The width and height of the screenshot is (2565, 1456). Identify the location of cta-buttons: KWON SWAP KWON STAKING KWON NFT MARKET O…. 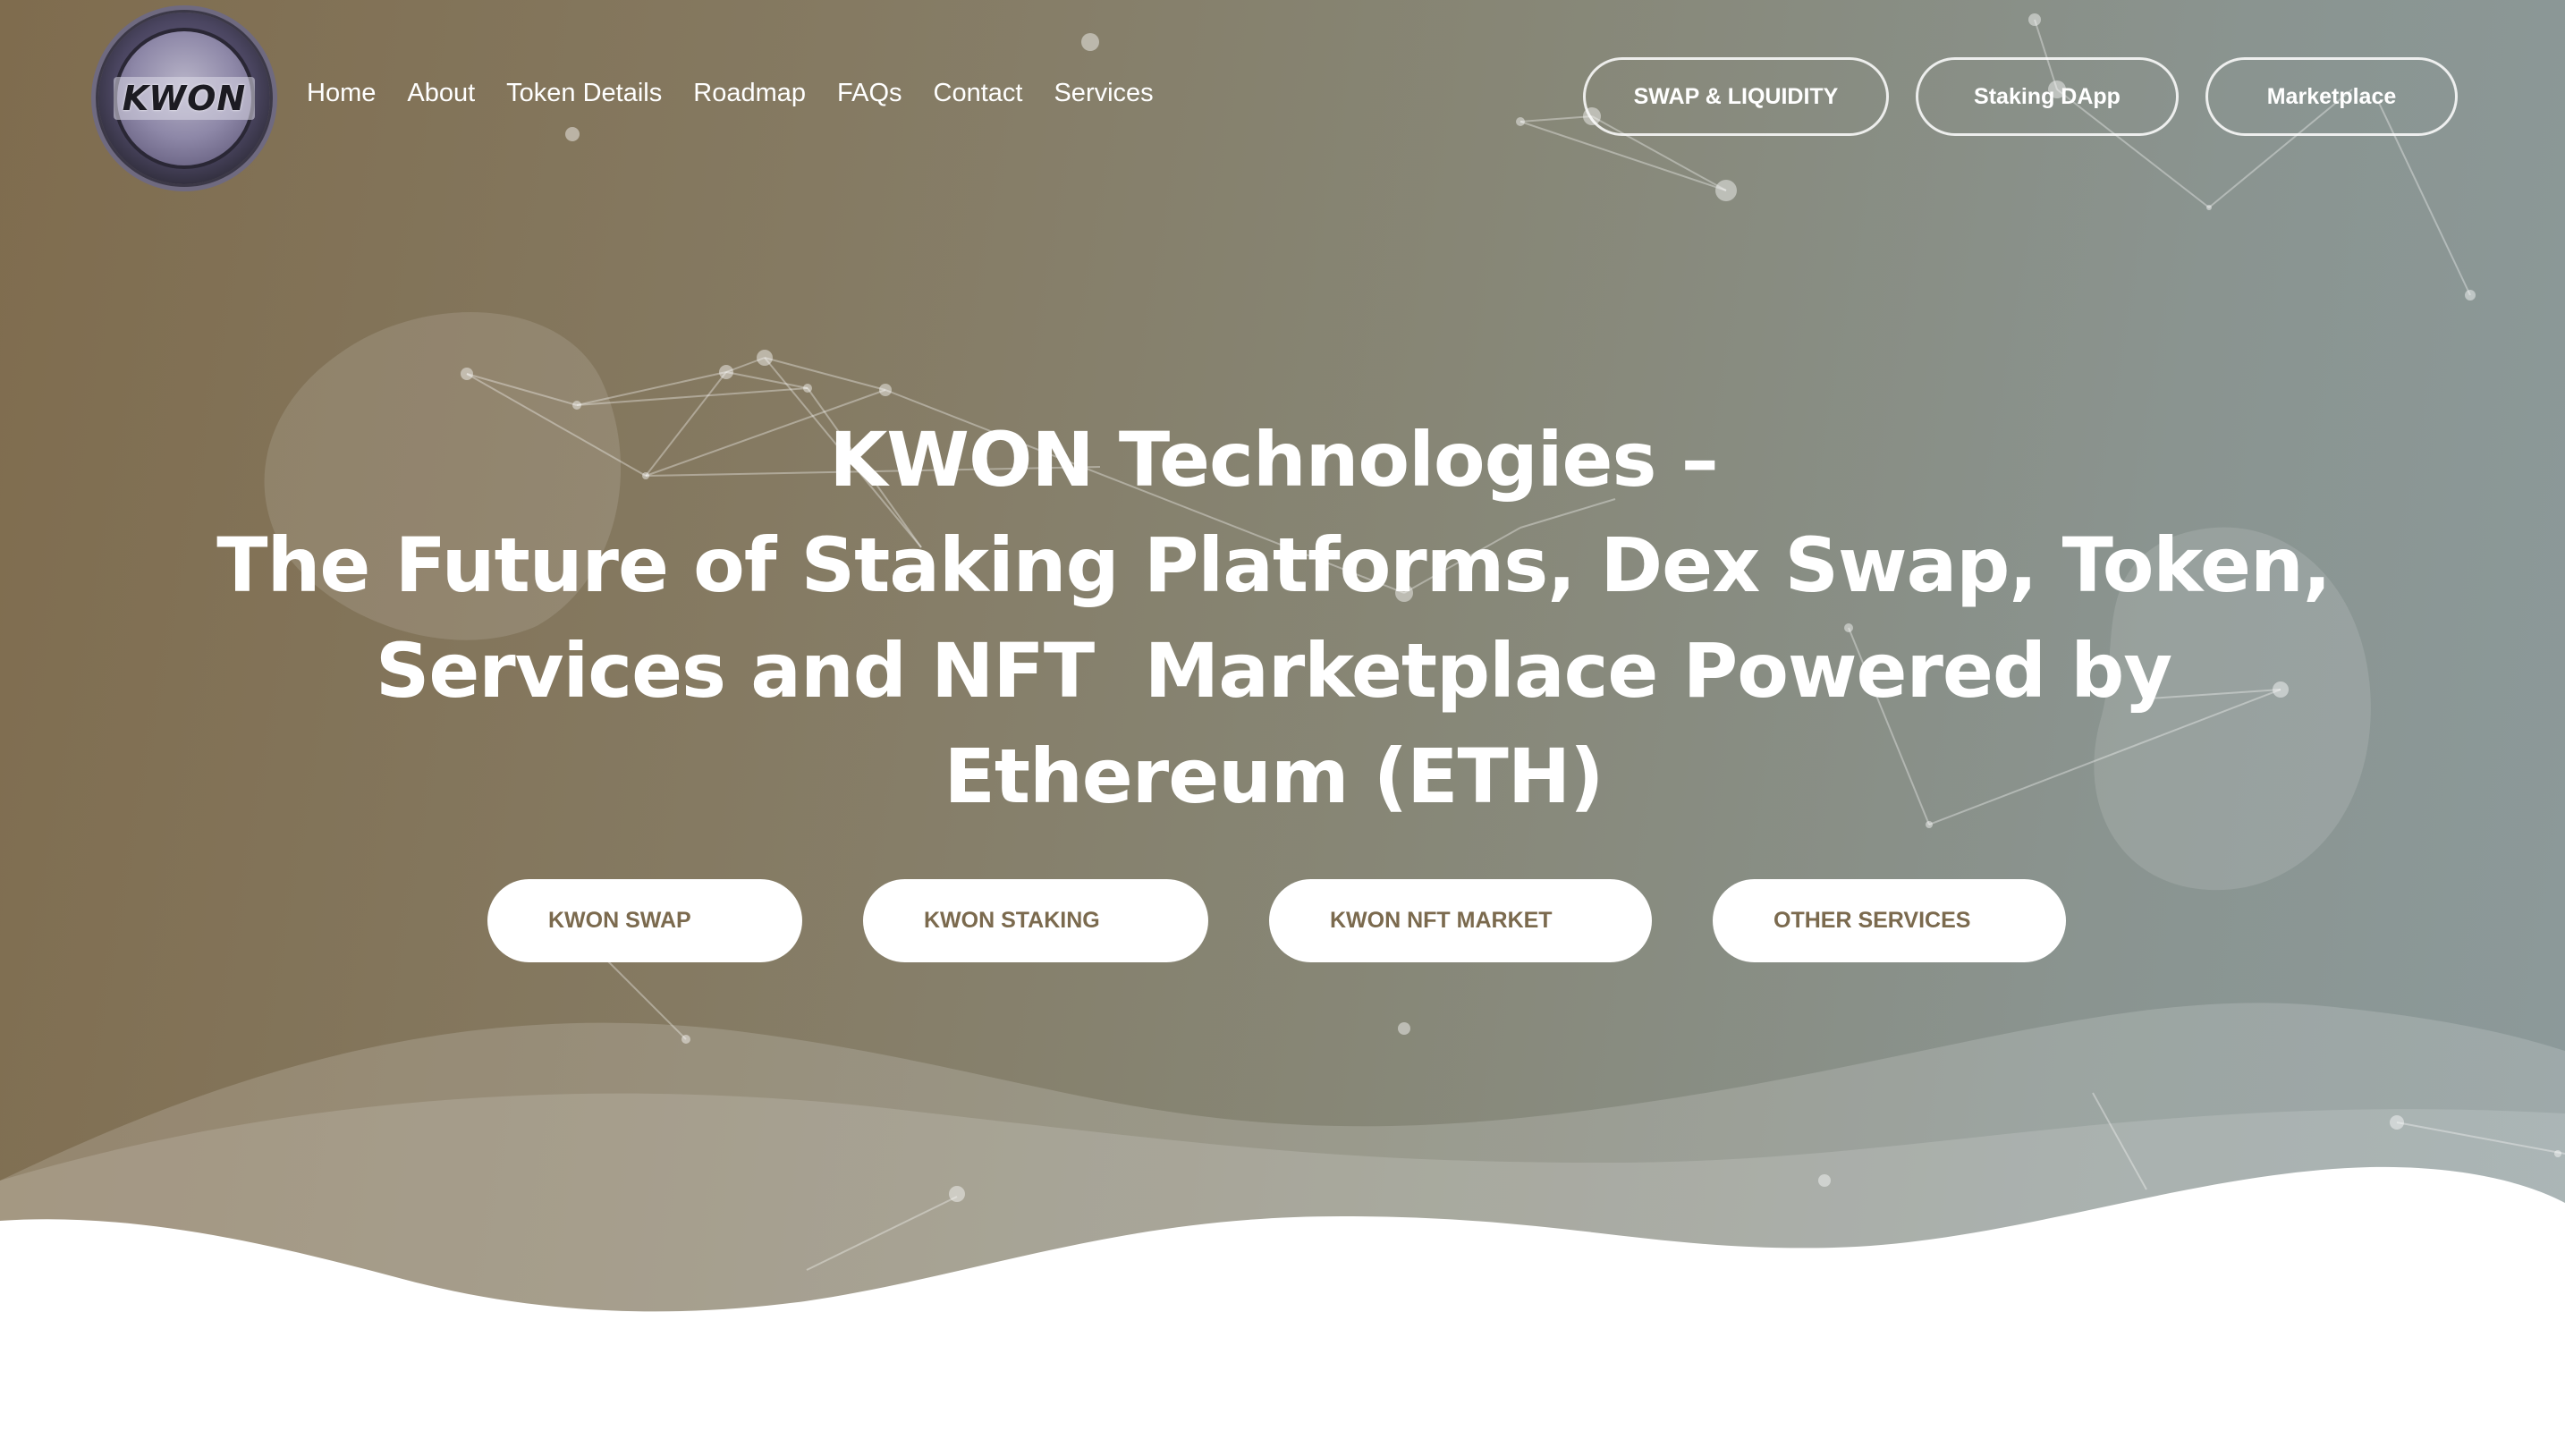
(1276, 920).